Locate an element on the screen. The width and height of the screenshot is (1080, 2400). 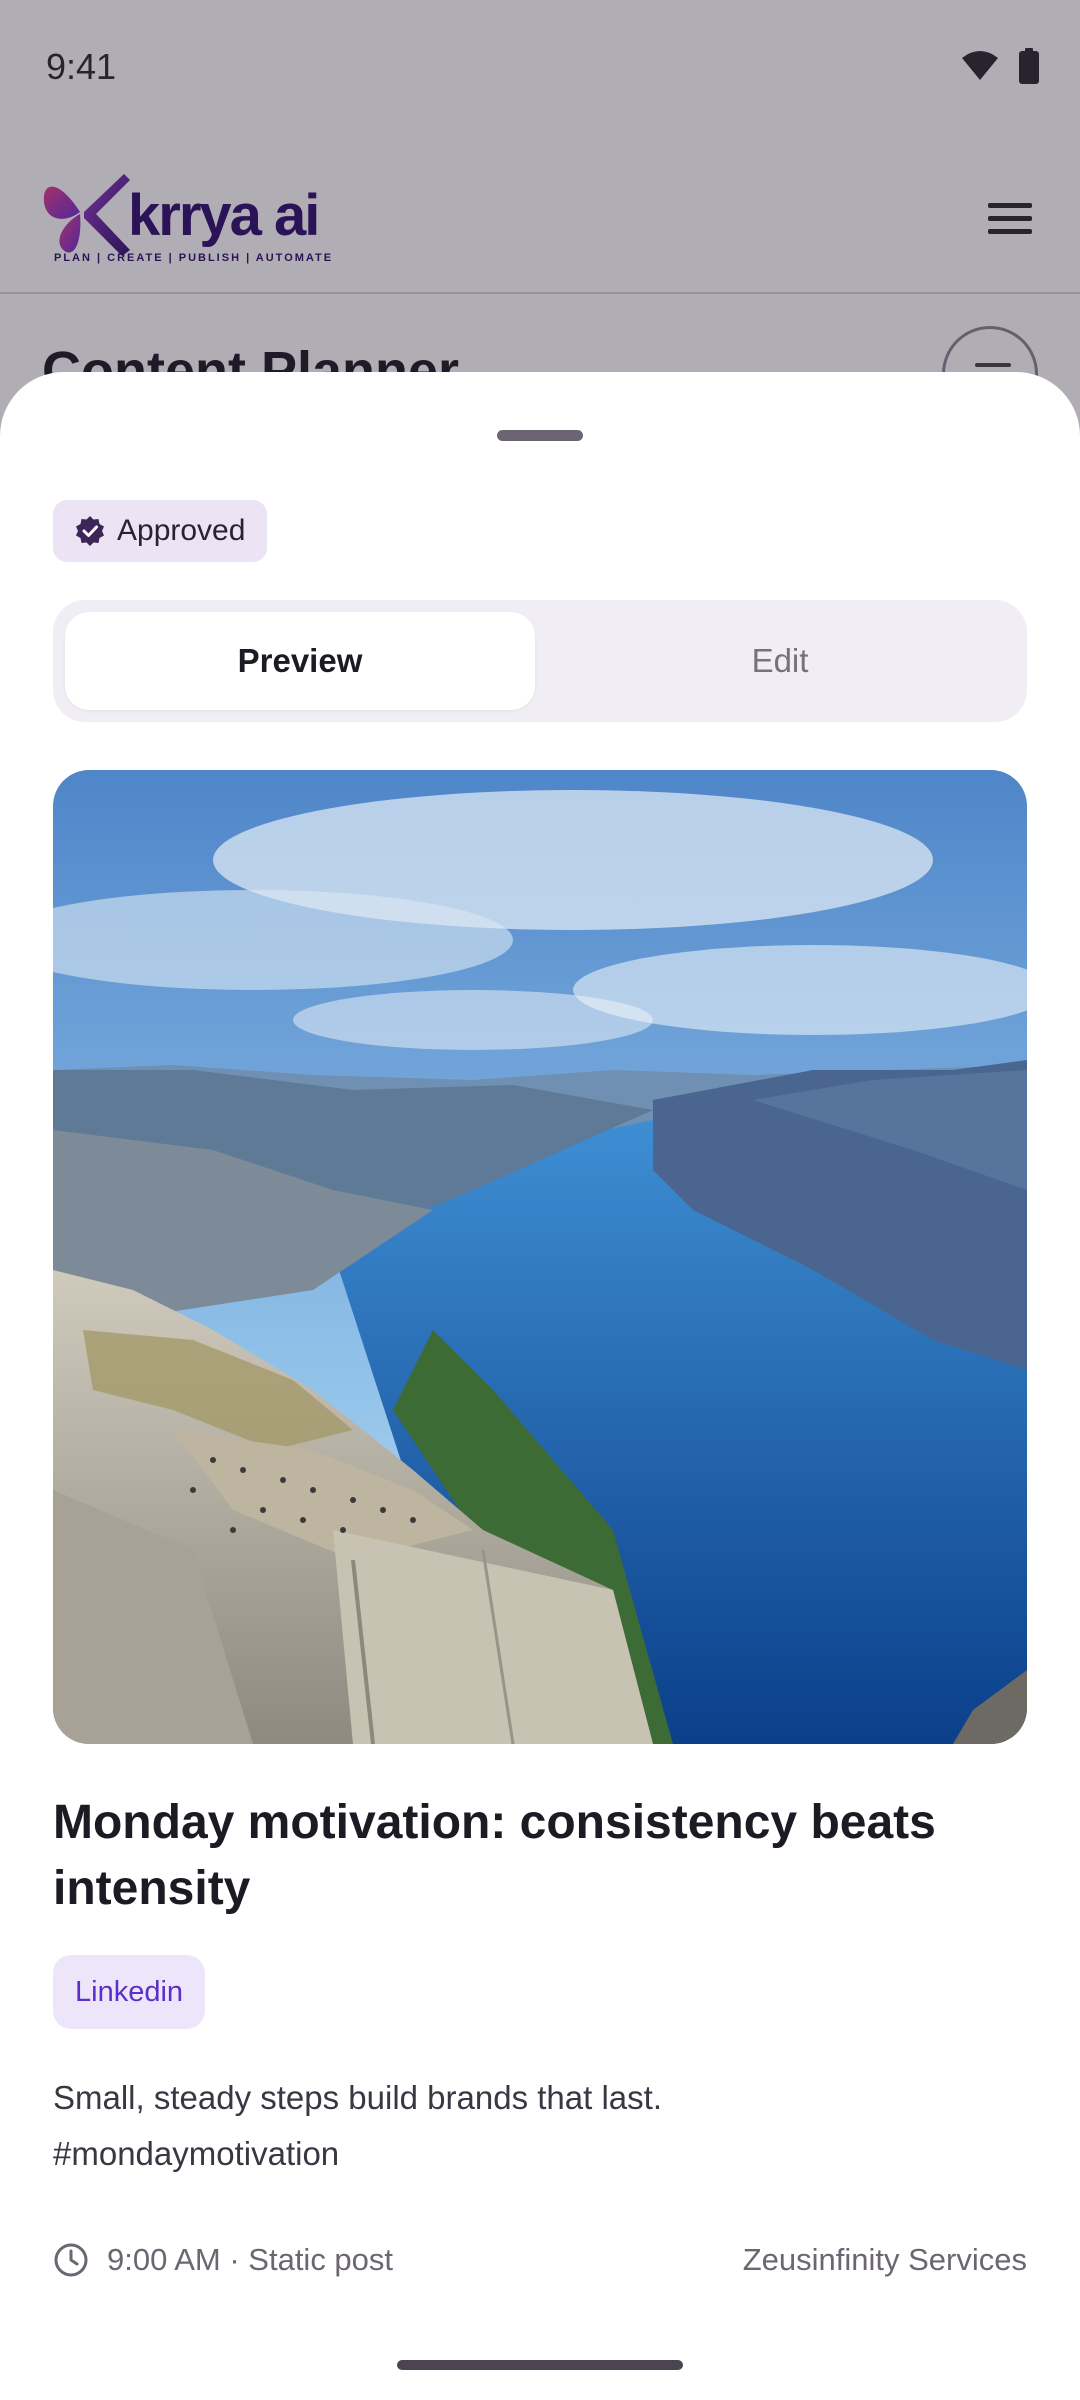
post-schedule: 9:00 AM · Static post is located at coordinates (223, 2260).